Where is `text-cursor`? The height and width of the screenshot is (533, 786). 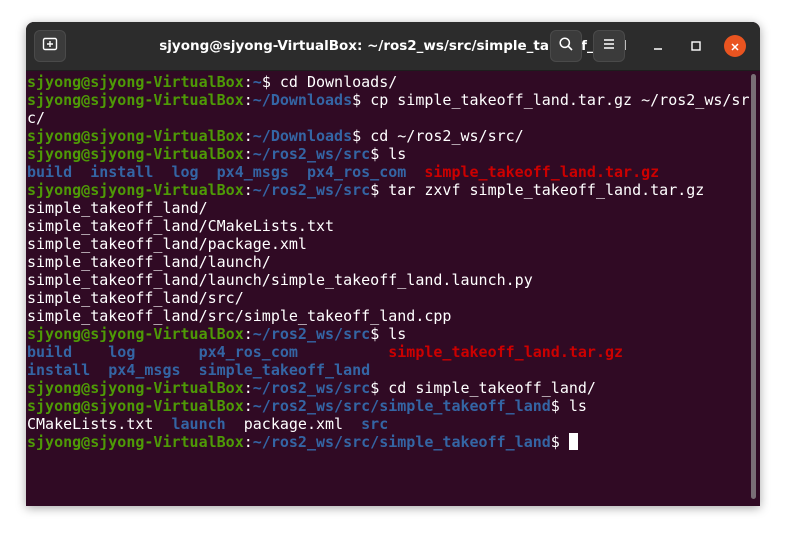
text-cursor is located at coordinates (573, 441).